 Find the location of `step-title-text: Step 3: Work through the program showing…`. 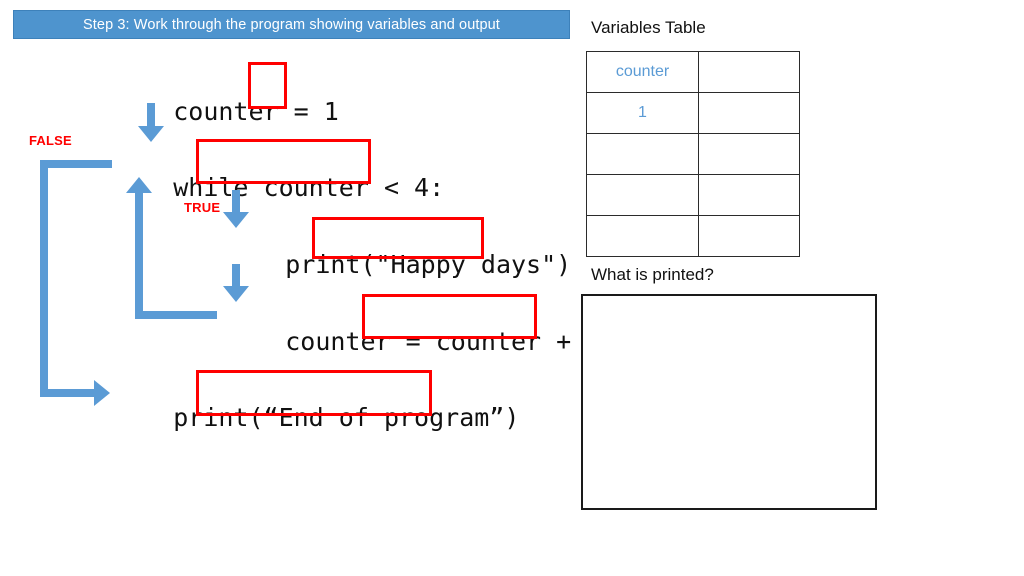

step-title-text: Step 3: Work through the program showing… is located at coordinates (291, 24).